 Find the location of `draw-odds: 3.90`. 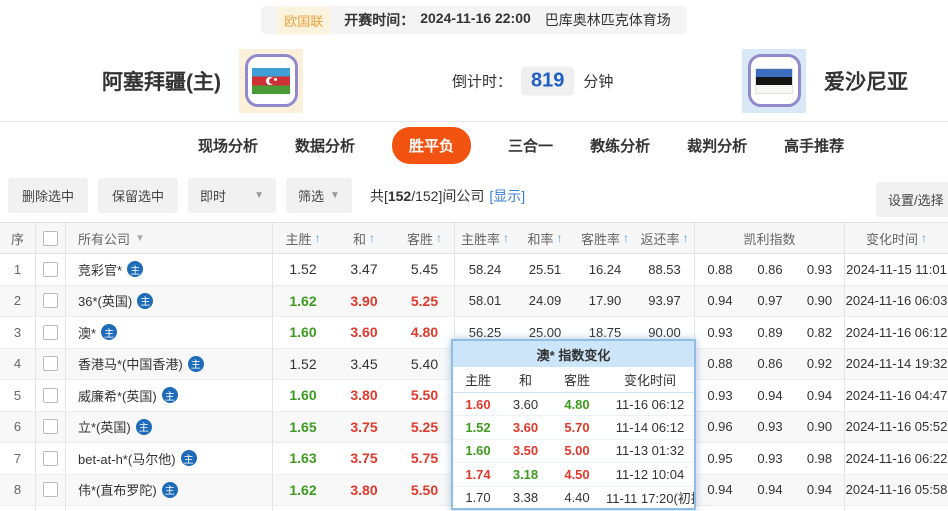

draw-odds: 3.90 is located at coordinates (364, 301).